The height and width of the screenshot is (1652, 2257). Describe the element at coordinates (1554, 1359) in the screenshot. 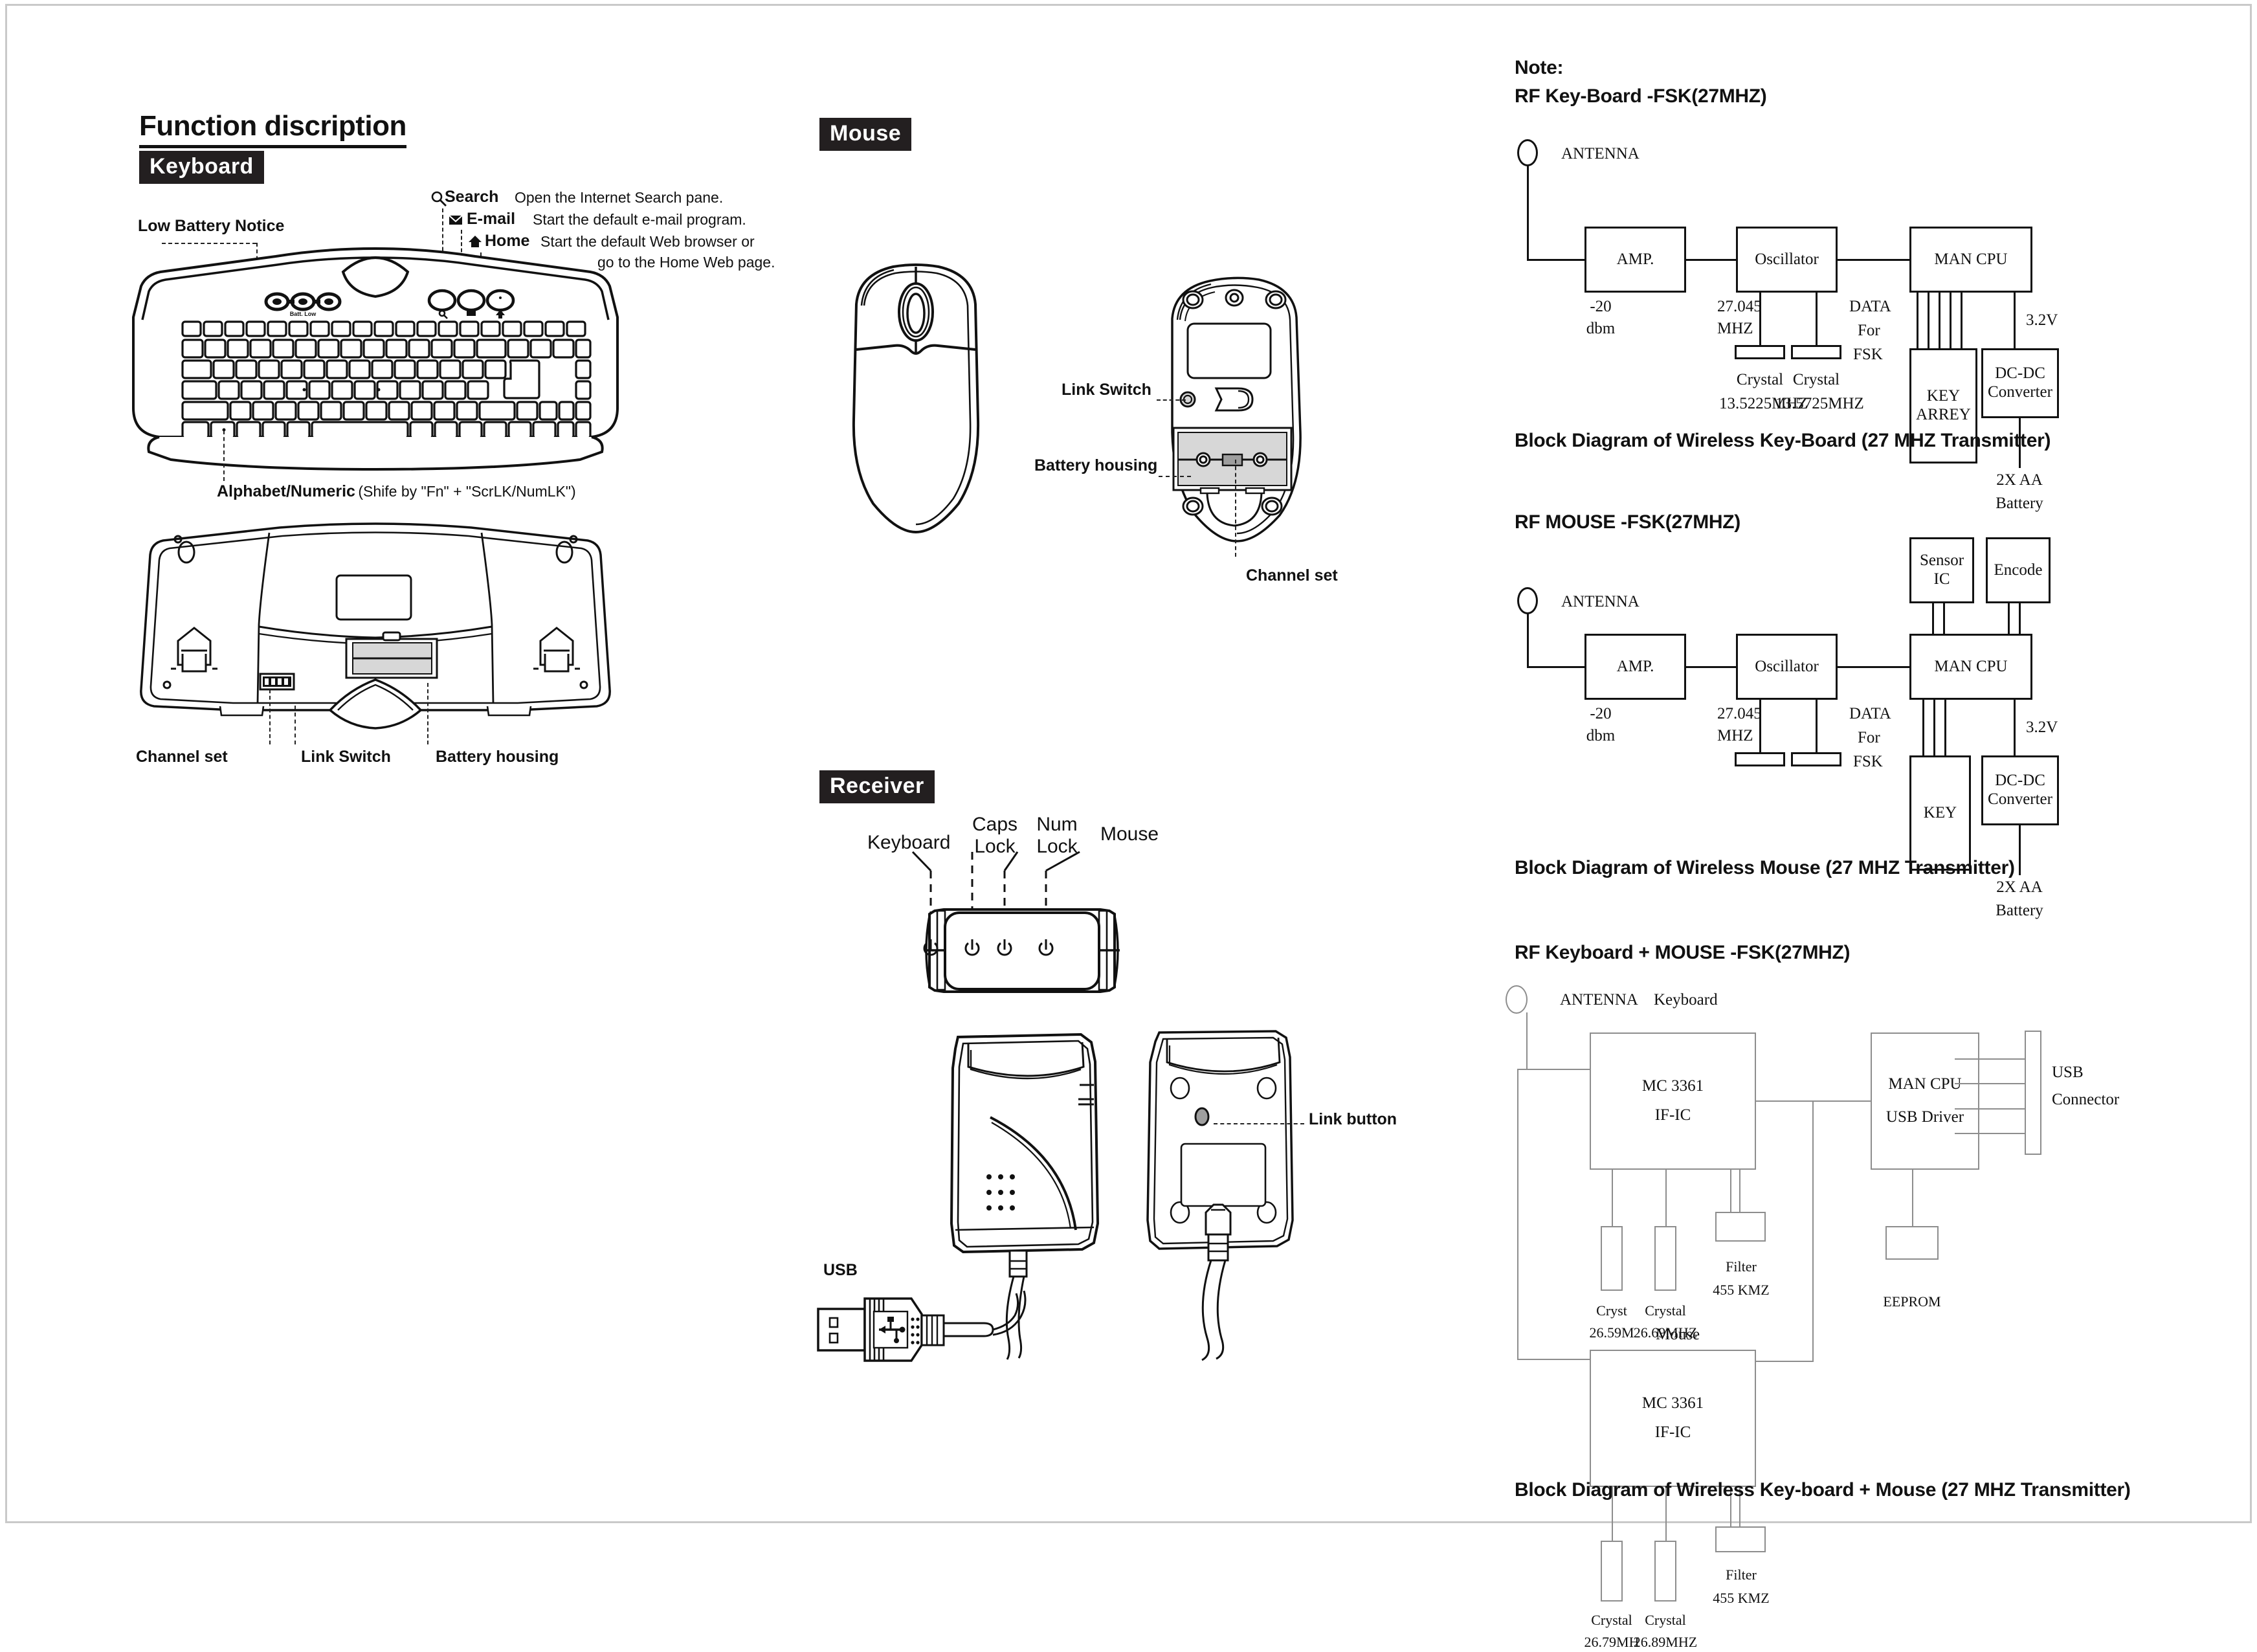

I see `wire-antenna-to-mouse` at that location.